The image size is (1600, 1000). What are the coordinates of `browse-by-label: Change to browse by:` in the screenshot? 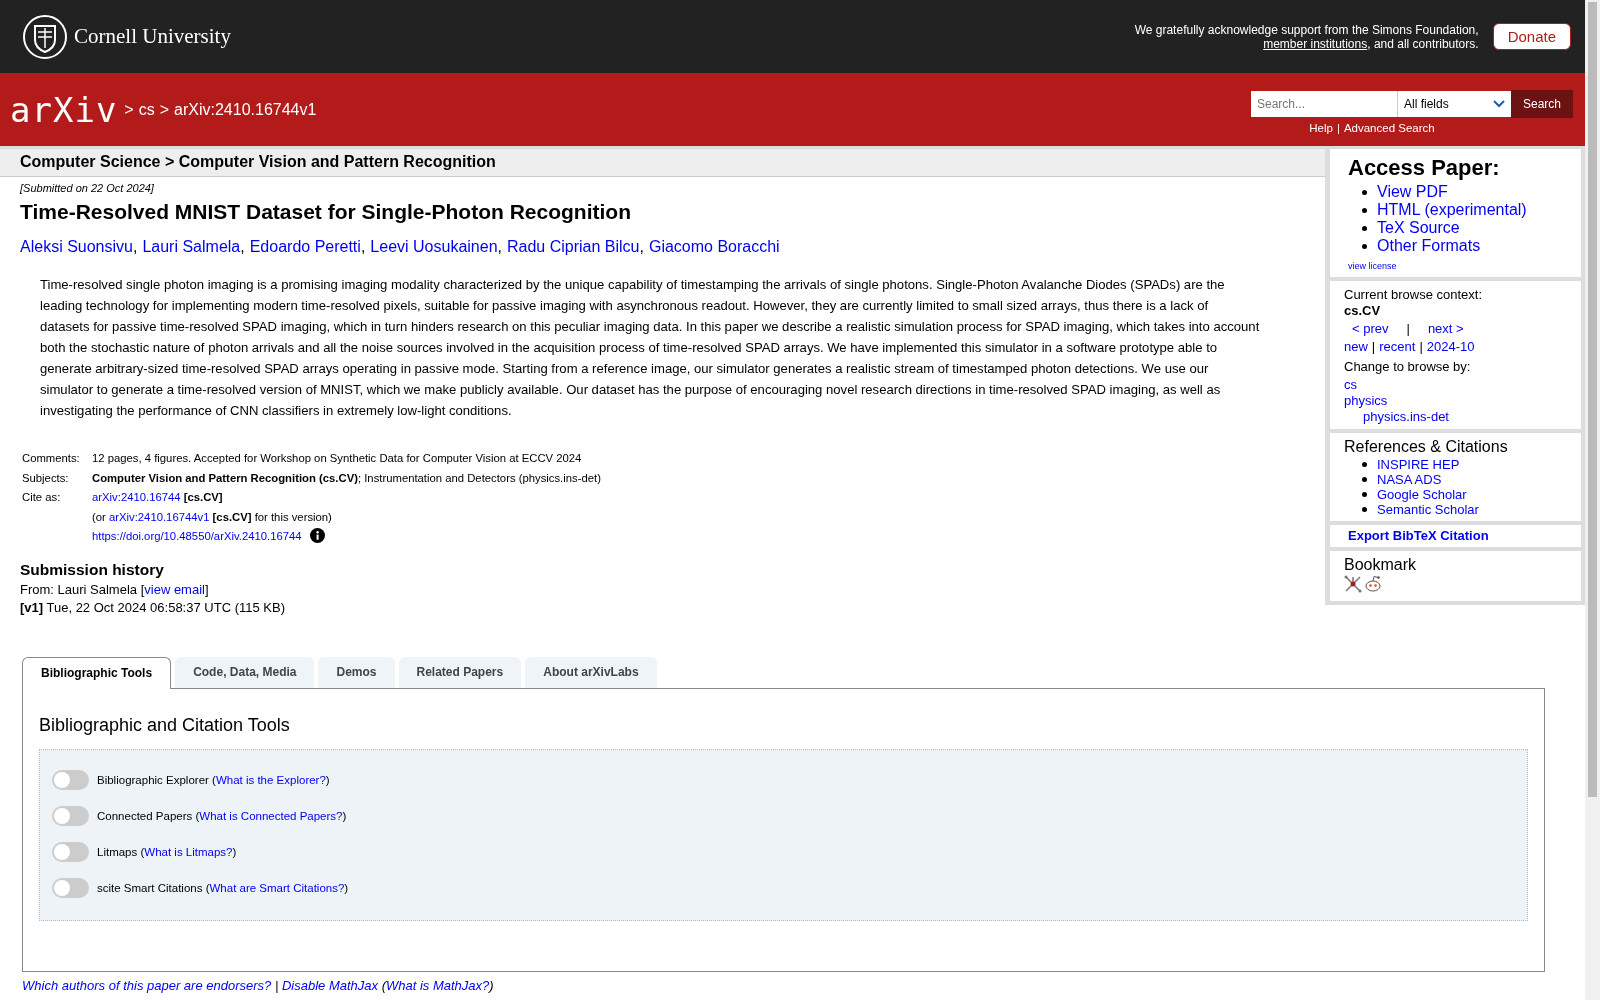 It's located at (1408, 367).